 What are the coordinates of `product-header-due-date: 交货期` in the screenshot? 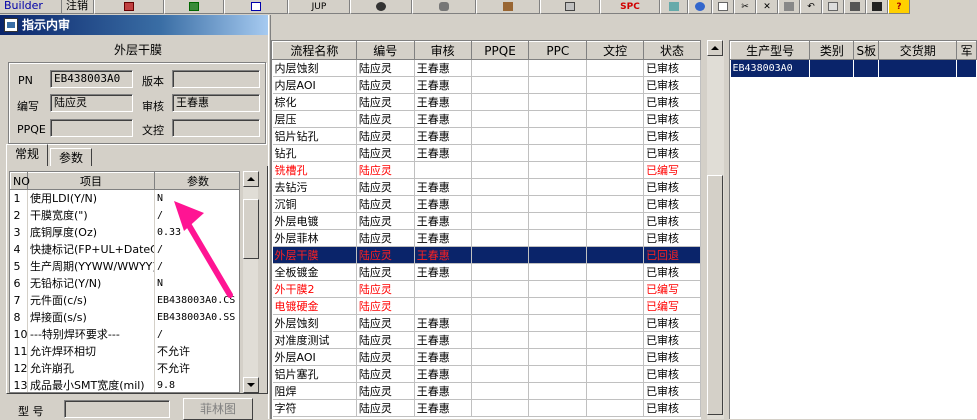 It's located at (918, 50).